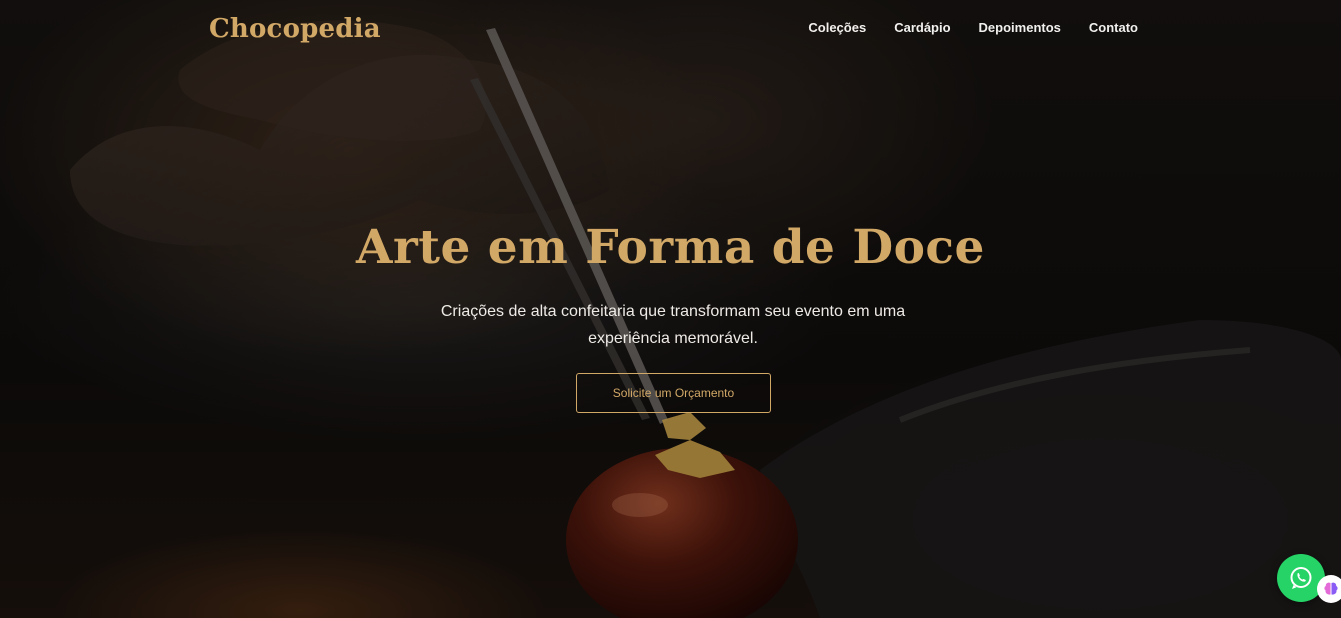  Describe the element at coordinates (837, 27) in the screenshot. I see `nav-link-colecoes: Coleções` at that location.